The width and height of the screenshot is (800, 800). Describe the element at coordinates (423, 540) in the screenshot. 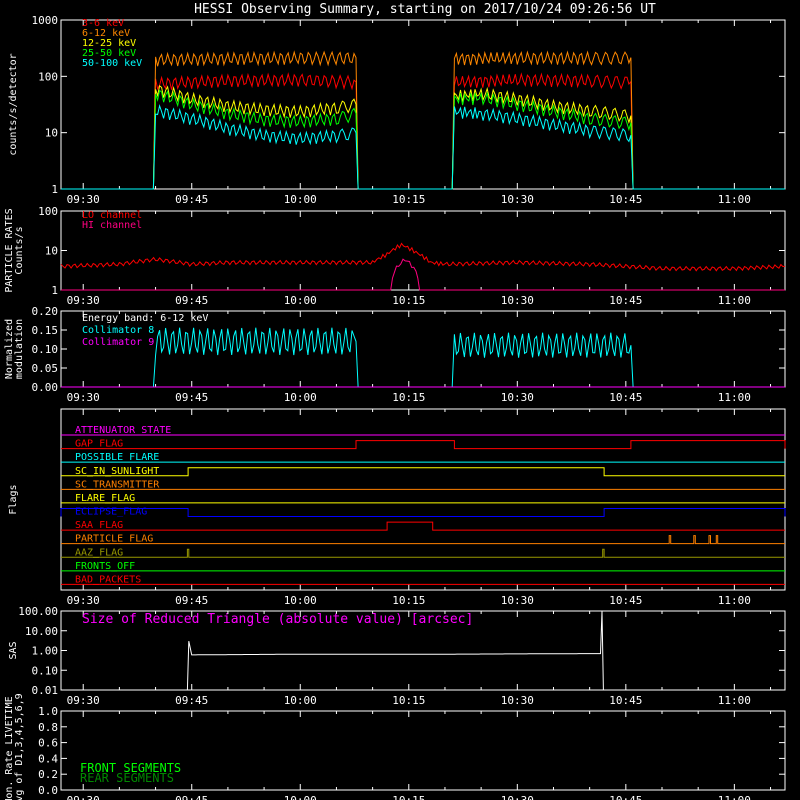

I see `flag-line-particle-flag` at that location.